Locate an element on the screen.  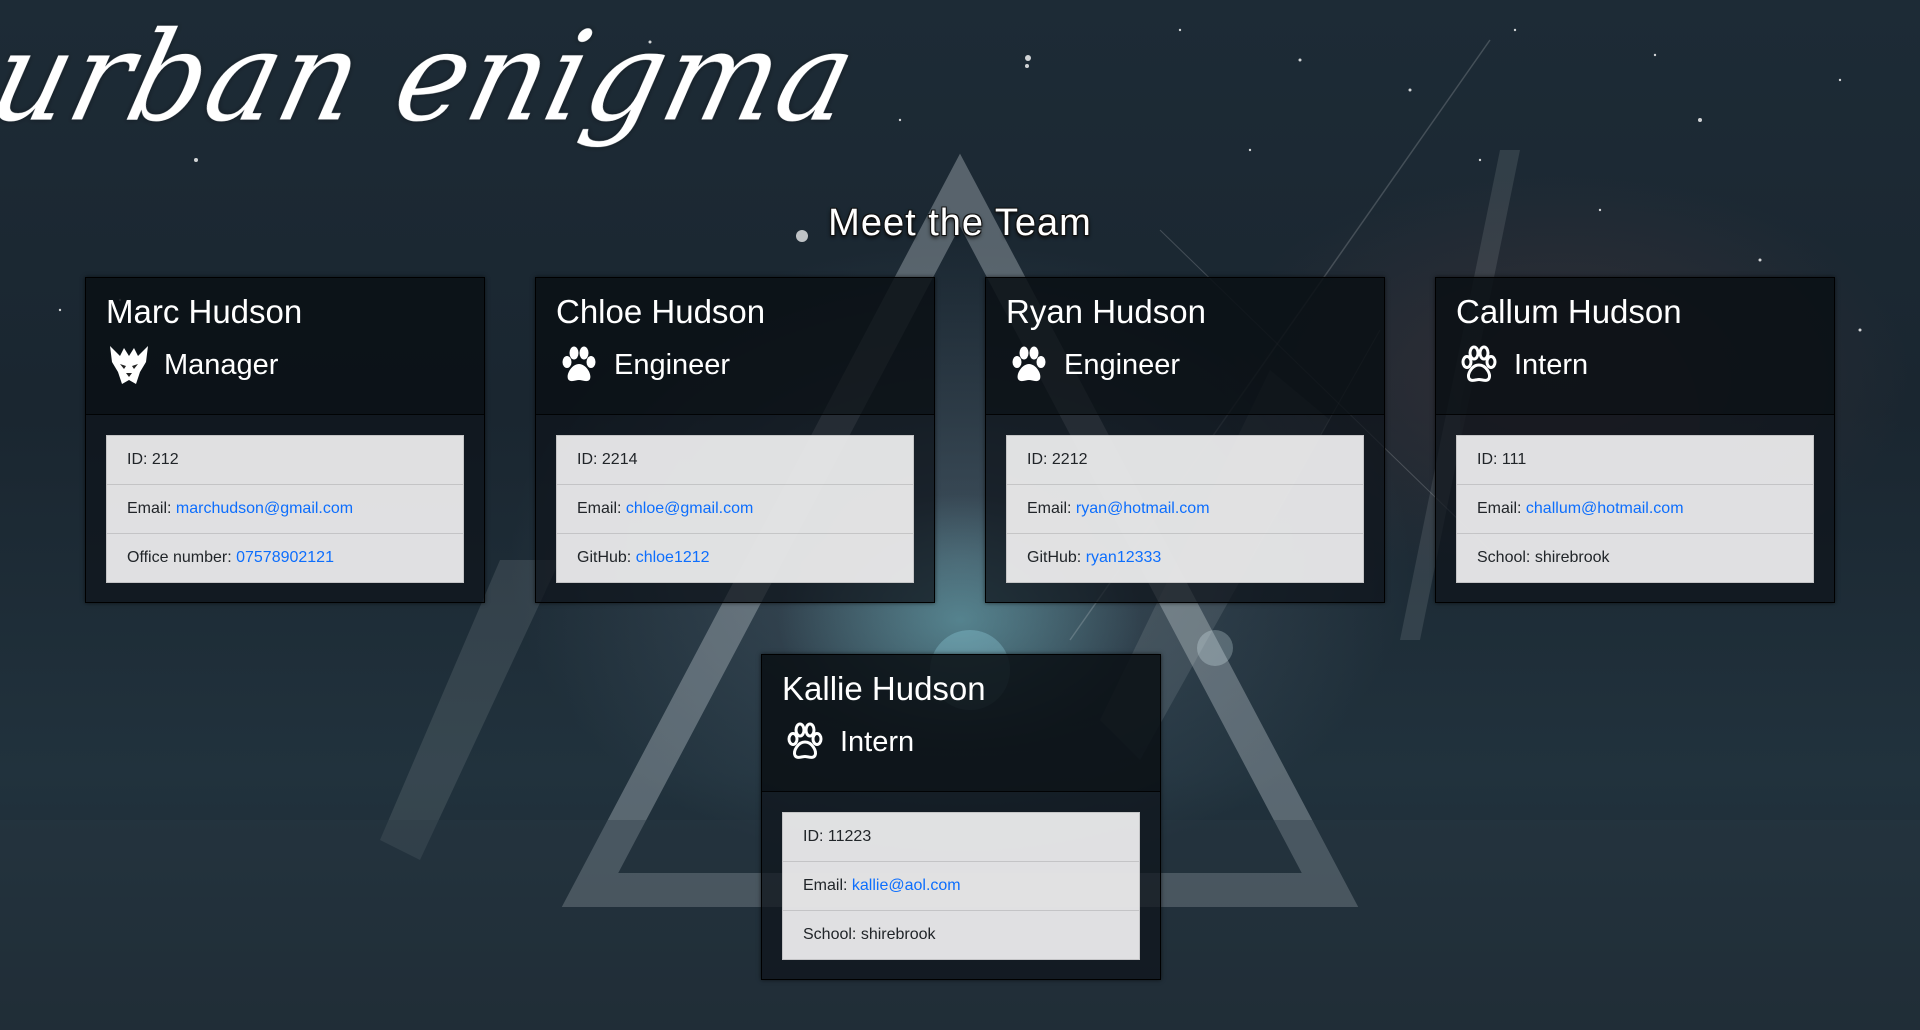
card-header: Chloe Hudson Engineer is located at coordinates (735, 346).